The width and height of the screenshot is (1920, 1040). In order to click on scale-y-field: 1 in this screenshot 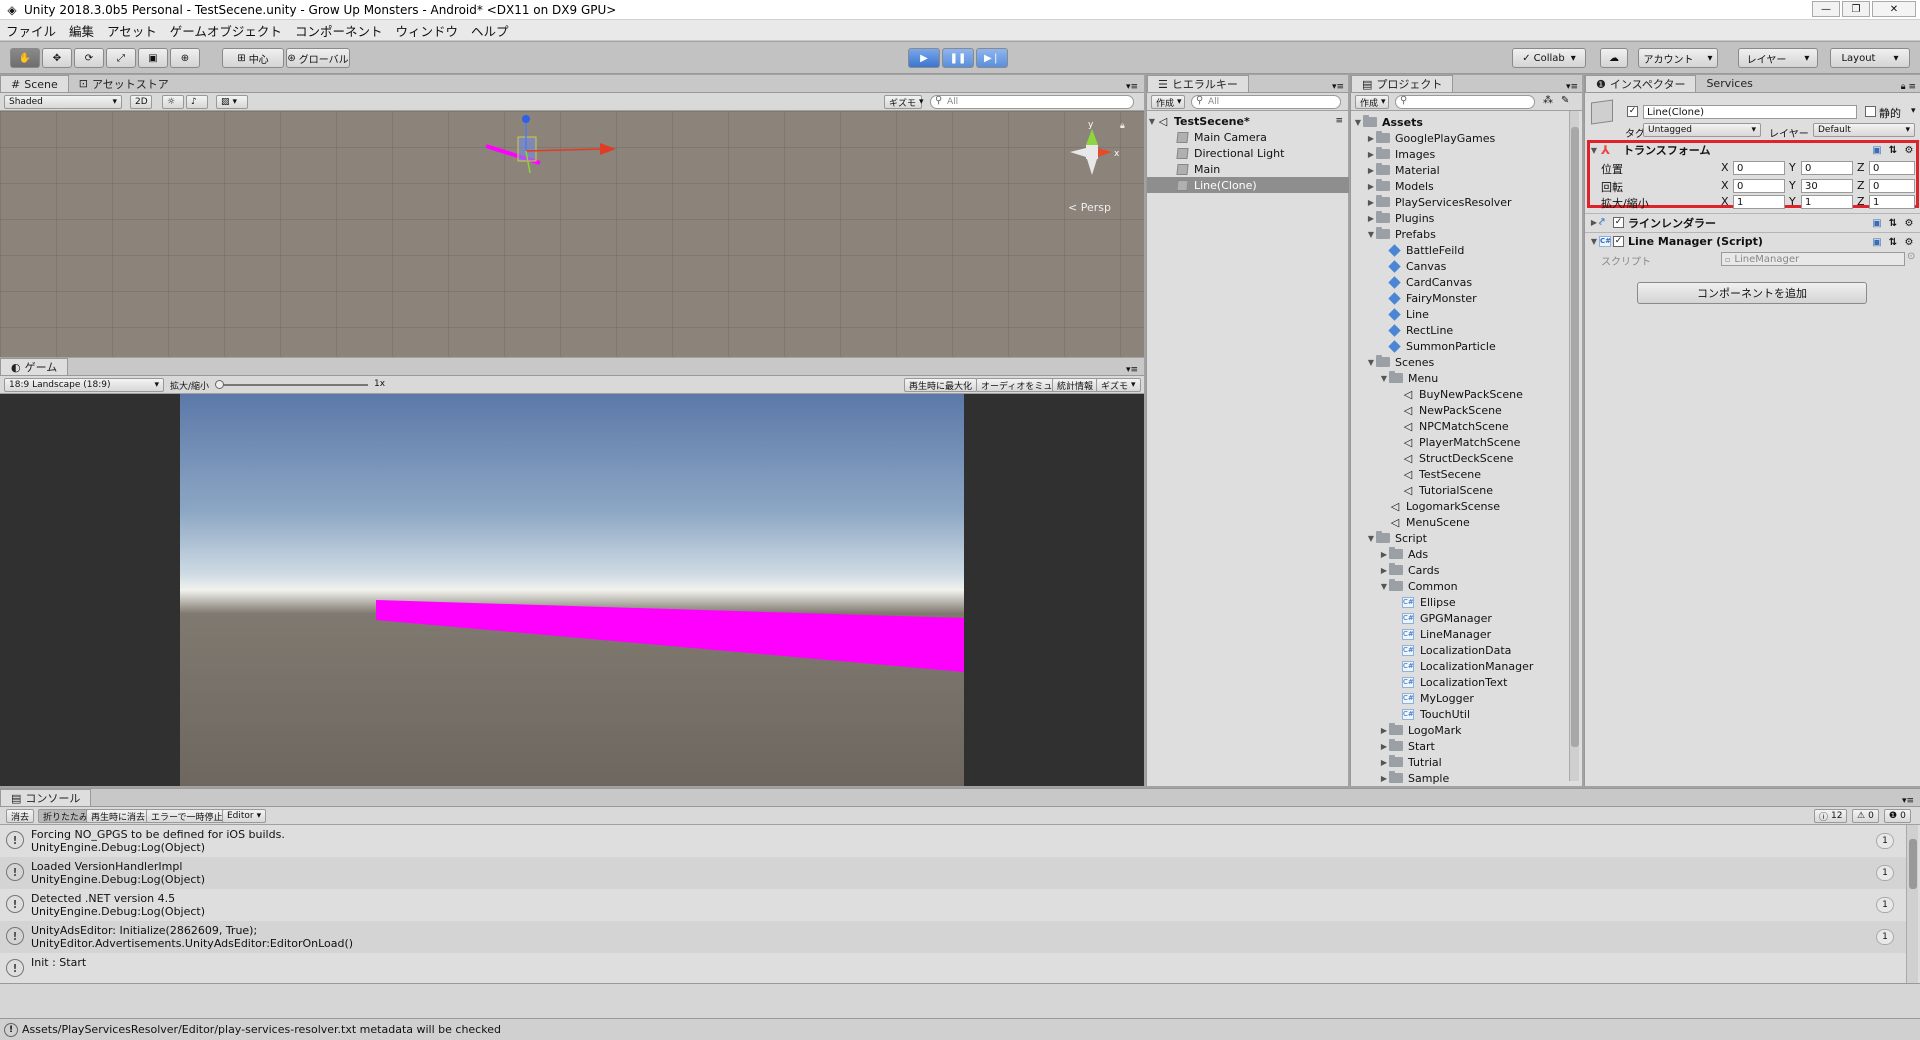, I will do `click(1827, 202)`.